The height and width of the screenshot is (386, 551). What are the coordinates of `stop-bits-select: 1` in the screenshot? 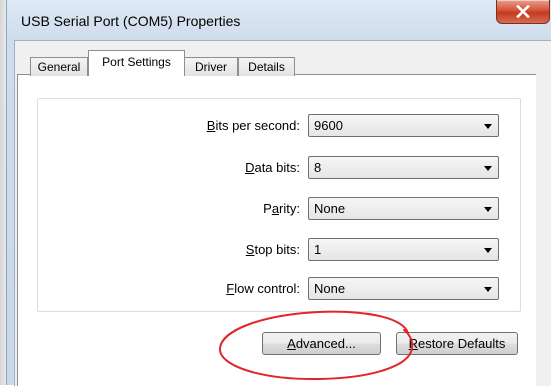 It's located at (403, 249).